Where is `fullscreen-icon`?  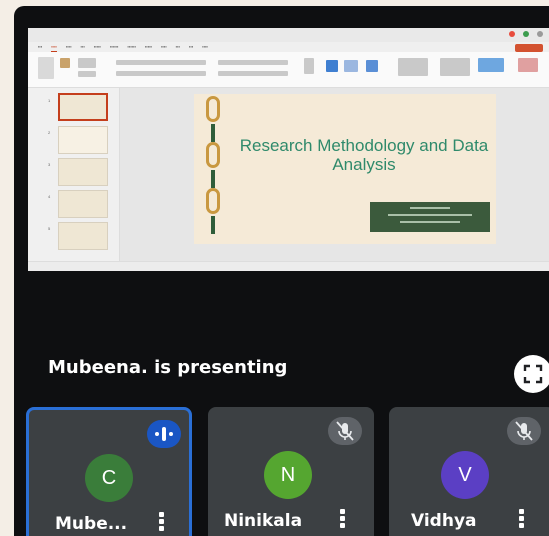
fullscreen-icon is located at coordinates (533, 374).